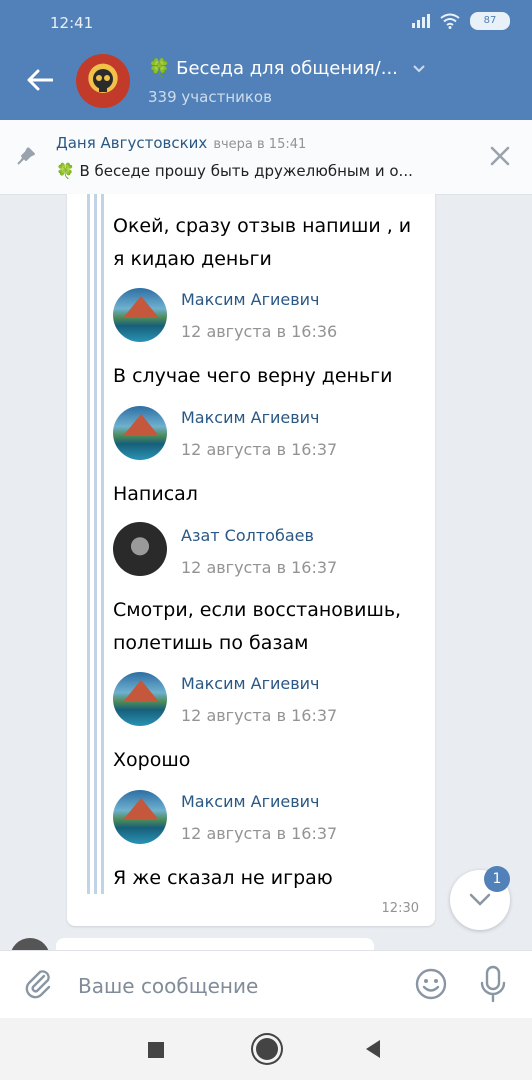 Image resolution: width=532 pixels, height=1080 pixels. Describe the element at coordinates (72, 23) in the screenshot. I see `status-time: 12:41` at that location.